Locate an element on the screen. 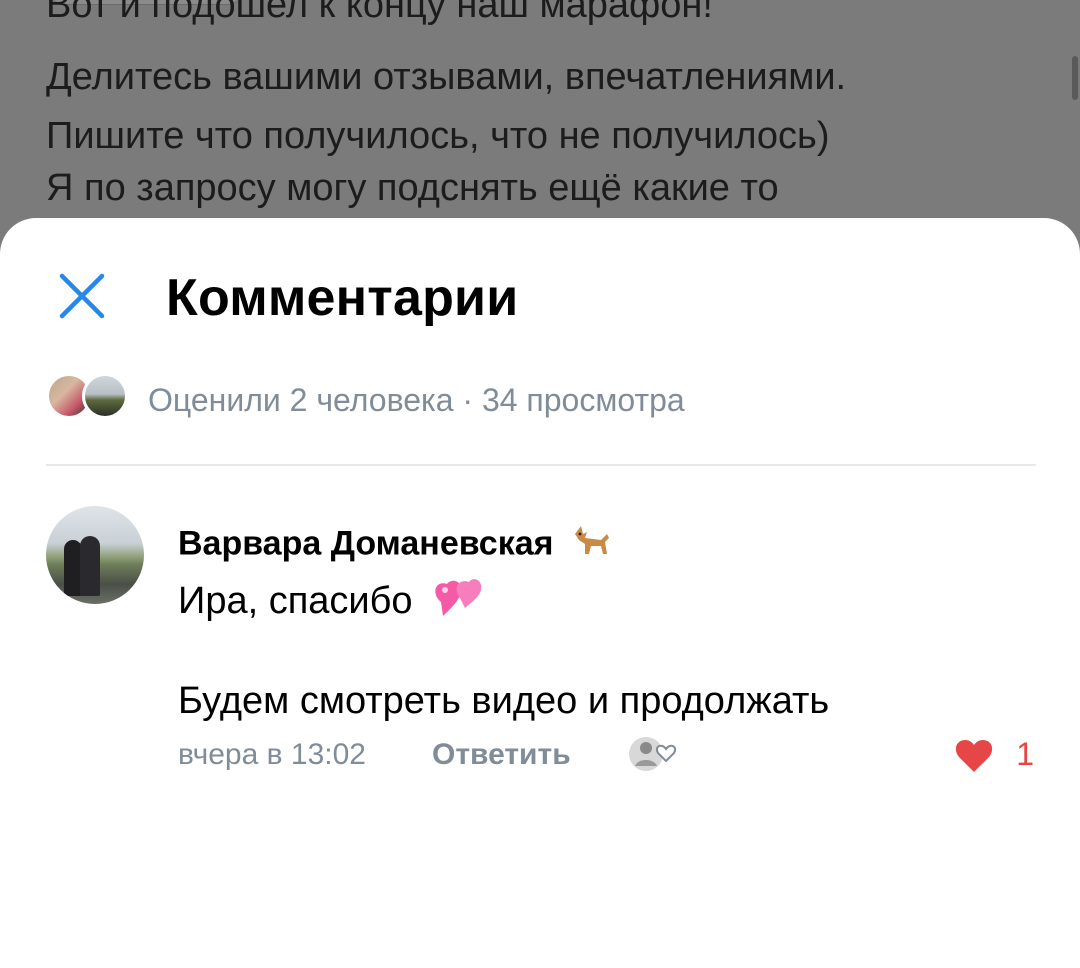 The width and height of the screenshot is (1080, 968). post-line: Я по запросу могу подснять ещё какие то is located at coordinates (412, 188).